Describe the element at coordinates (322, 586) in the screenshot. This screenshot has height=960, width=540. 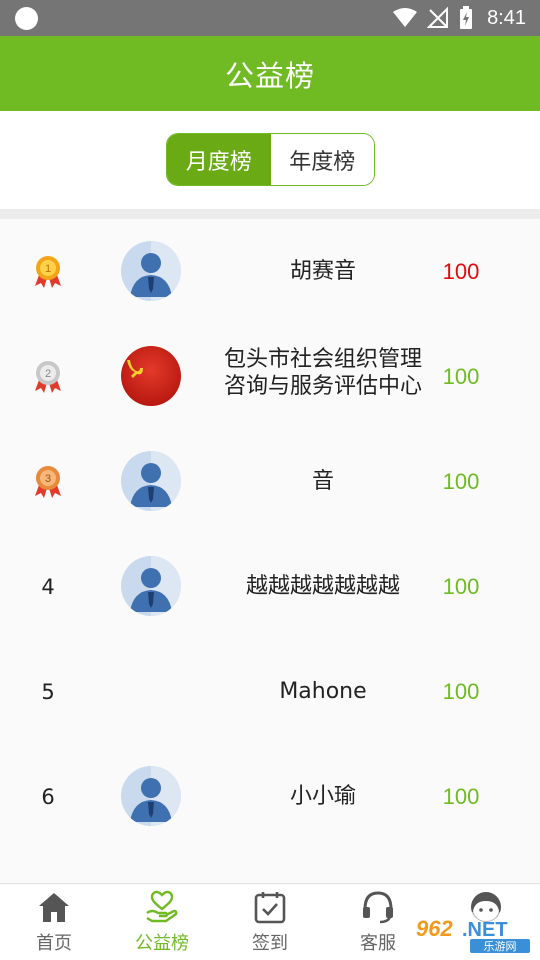
I see `donor-name: 越越越越越越越` at that location.